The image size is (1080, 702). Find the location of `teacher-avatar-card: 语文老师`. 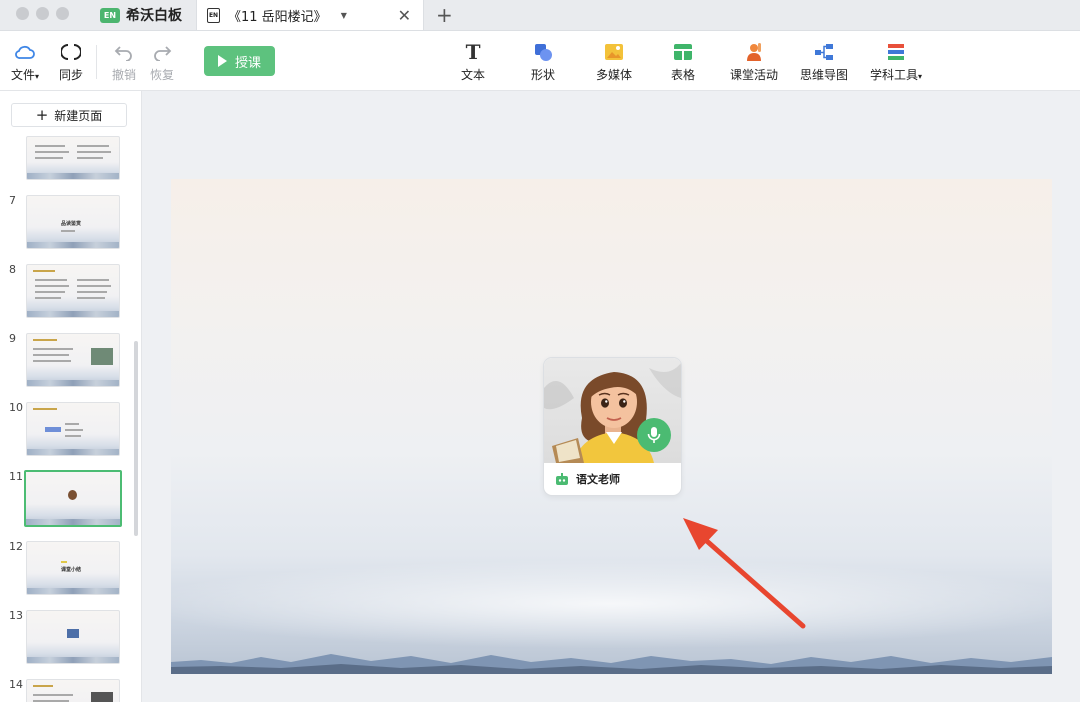

teacher-avatar-card: 语文老师 is located at coordinates (612, 426).